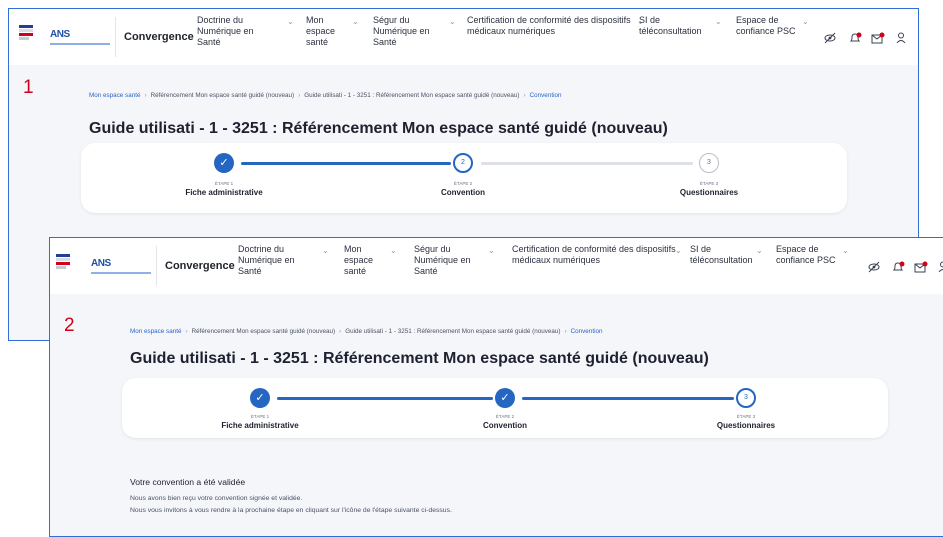 Image resolution: width=943 pixels, height=537 pixels. Describe the element at coordinates (463, 163) in the screenshot. I see `step-2-circle: 2` at that location.